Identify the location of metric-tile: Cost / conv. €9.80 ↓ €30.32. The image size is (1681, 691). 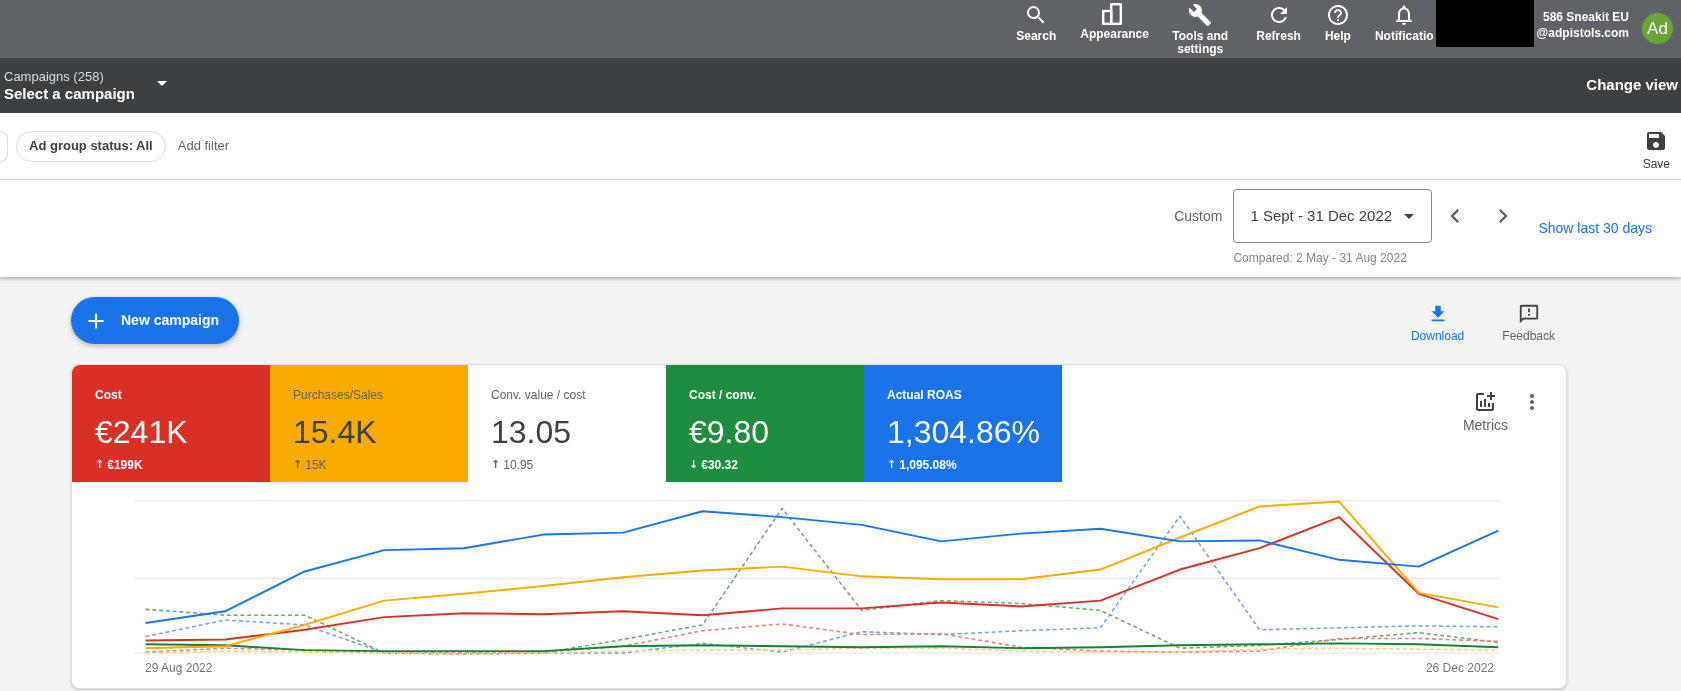
(765, 423).